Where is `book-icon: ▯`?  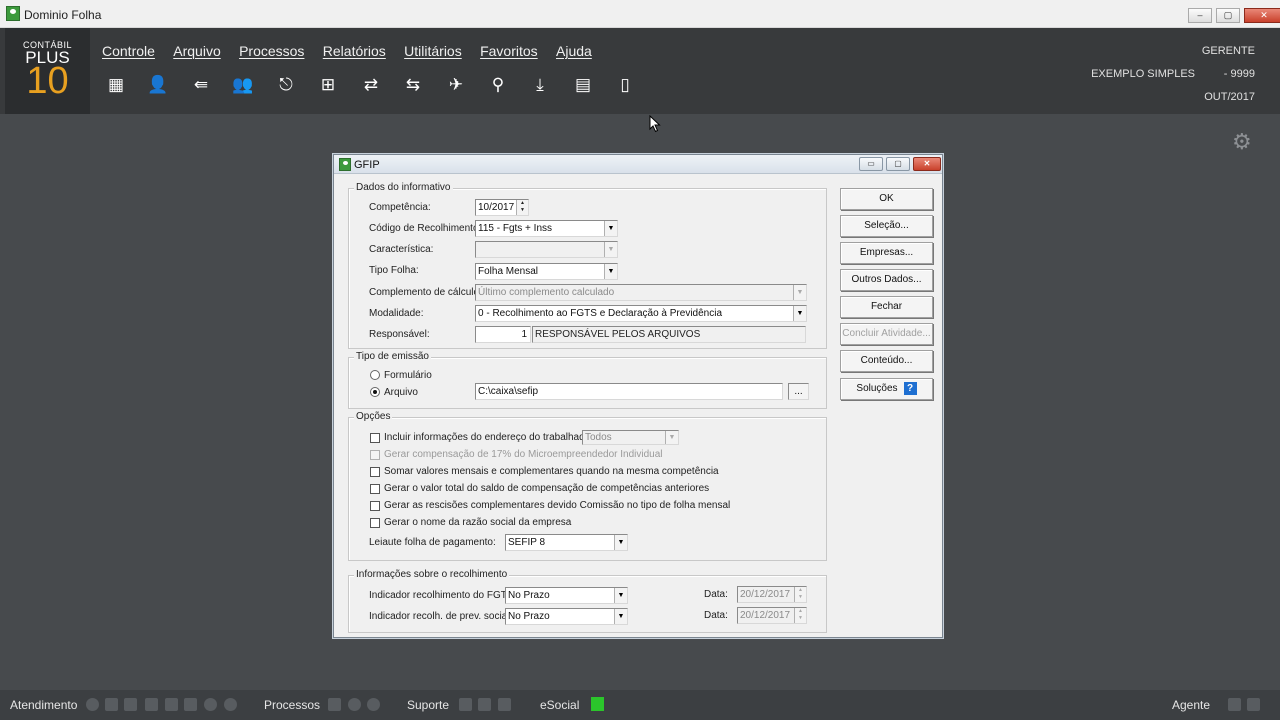
book-icon: ▯ is located at coordinates (625, 85).